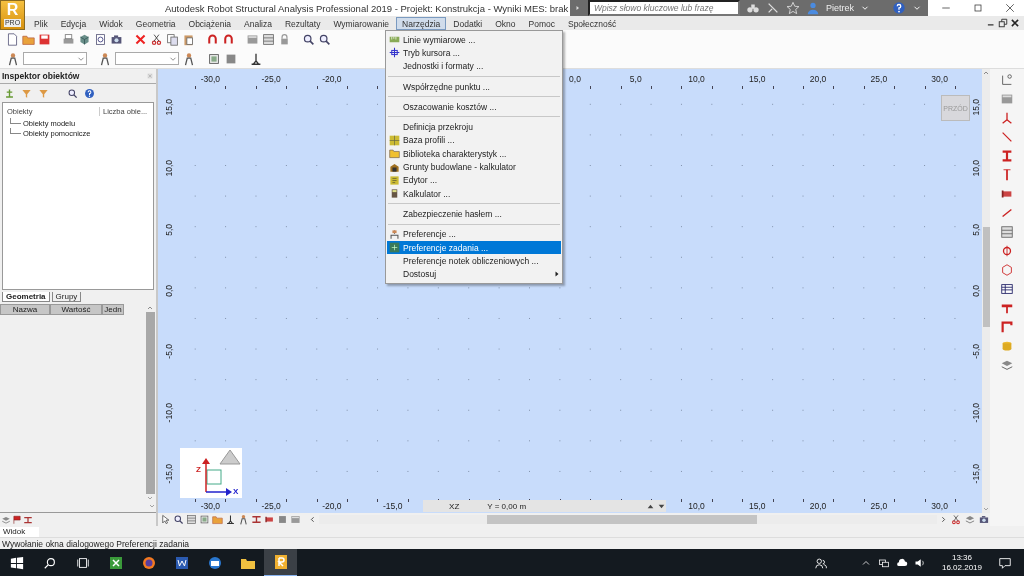 This screenshot has width=1024, height=576. Describe the element at coordinates (1003, 23) in the screenshot. I see `restore-icon` at that location.